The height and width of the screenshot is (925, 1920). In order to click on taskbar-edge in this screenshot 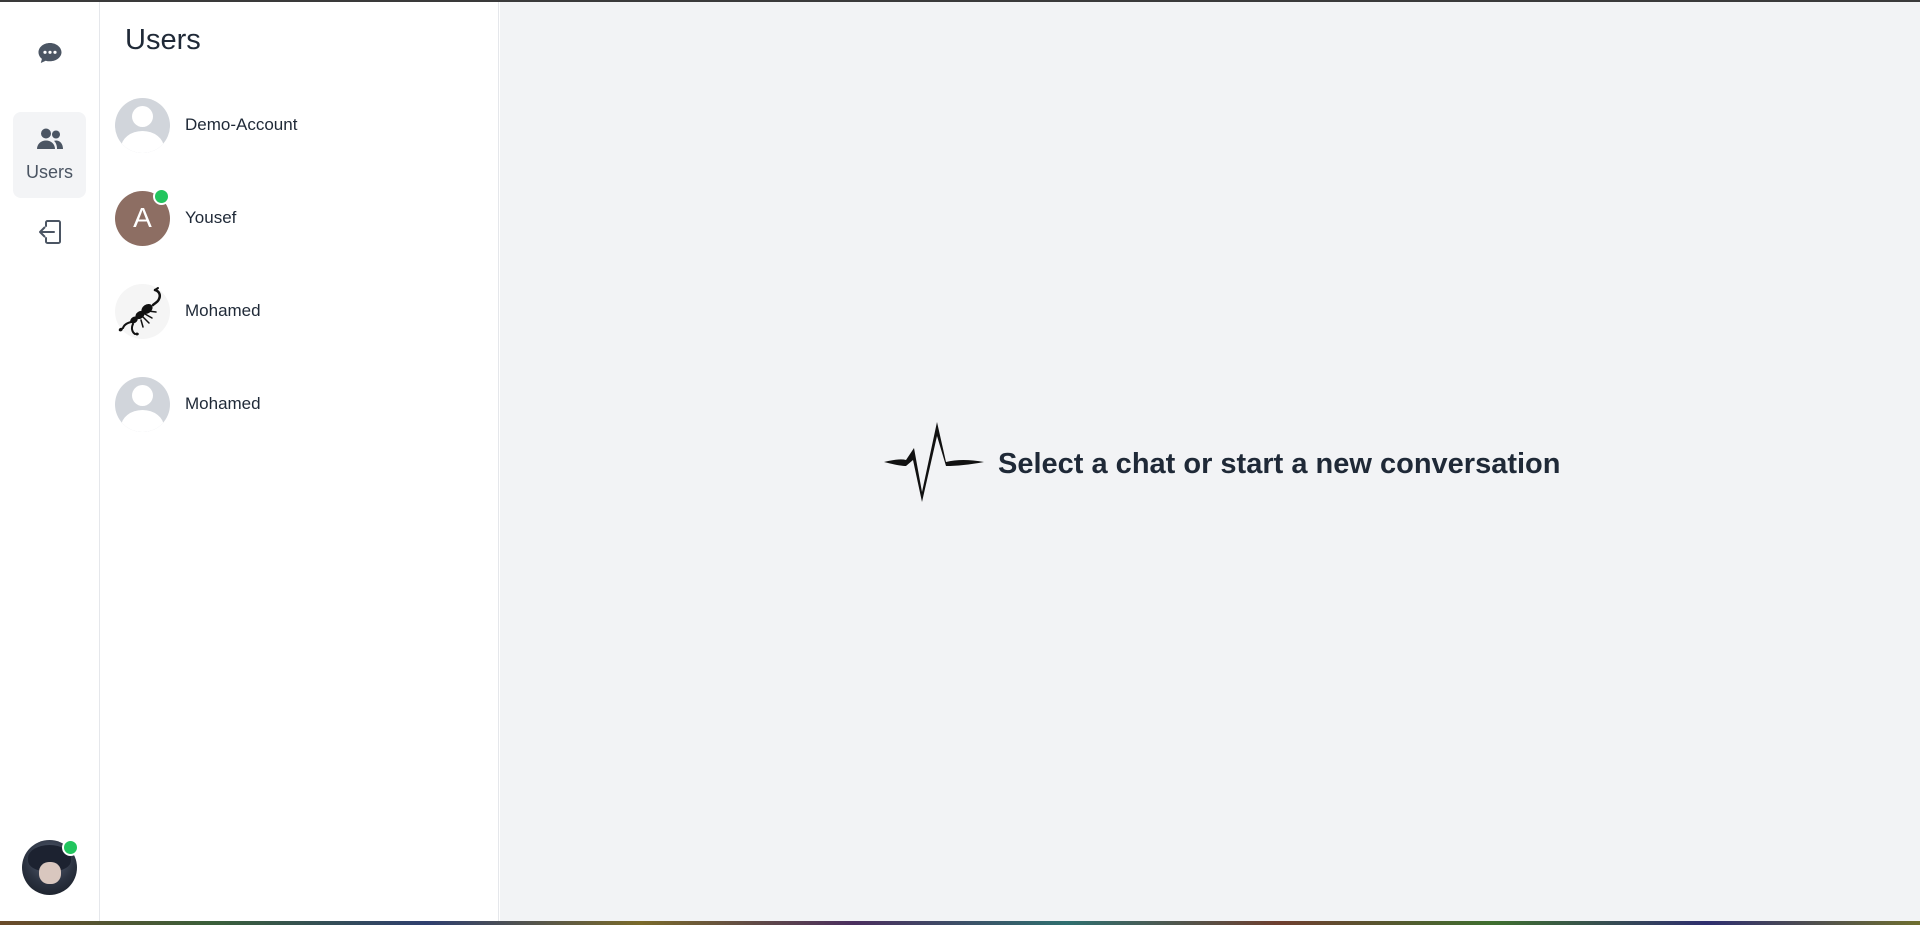, I will do `click(960, 923)`.